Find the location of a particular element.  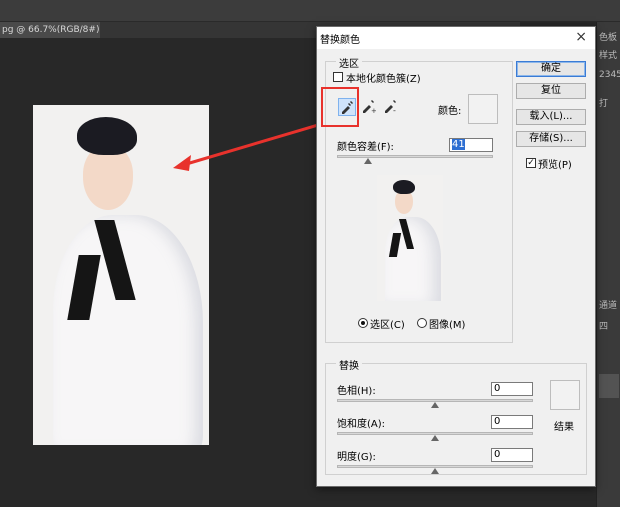

figure-shirt is located at coordinates (128, 330).